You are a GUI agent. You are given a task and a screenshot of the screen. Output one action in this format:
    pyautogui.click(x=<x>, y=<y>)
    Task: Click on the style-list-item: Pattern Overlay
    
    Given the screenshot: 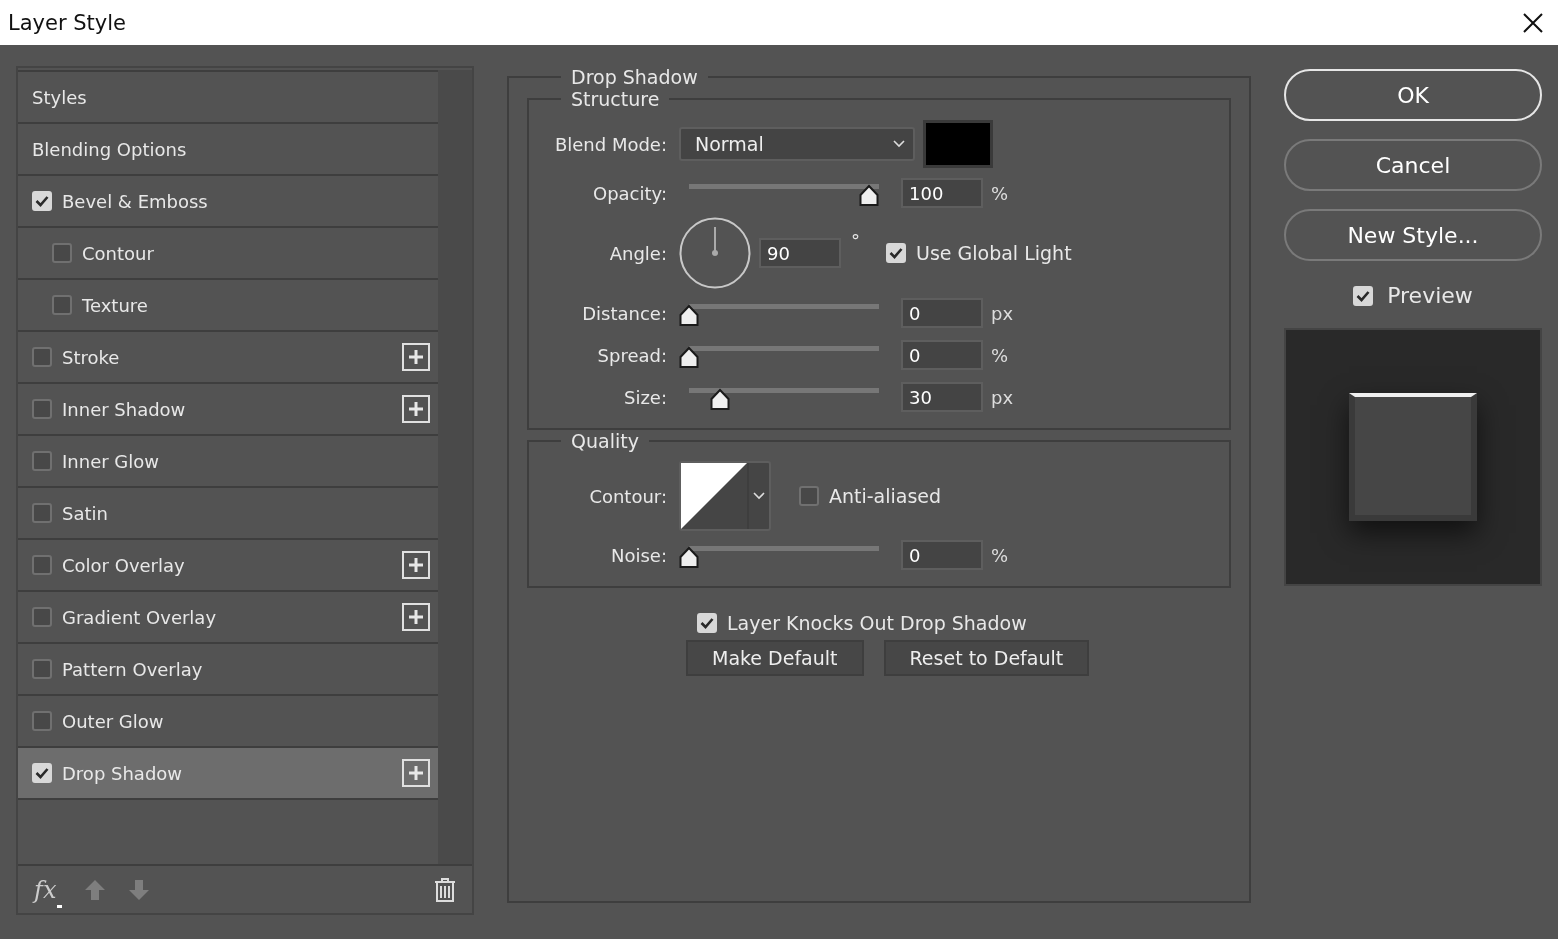 What is the action you would take?
    pyautogui.click(x=228, y=670)
    